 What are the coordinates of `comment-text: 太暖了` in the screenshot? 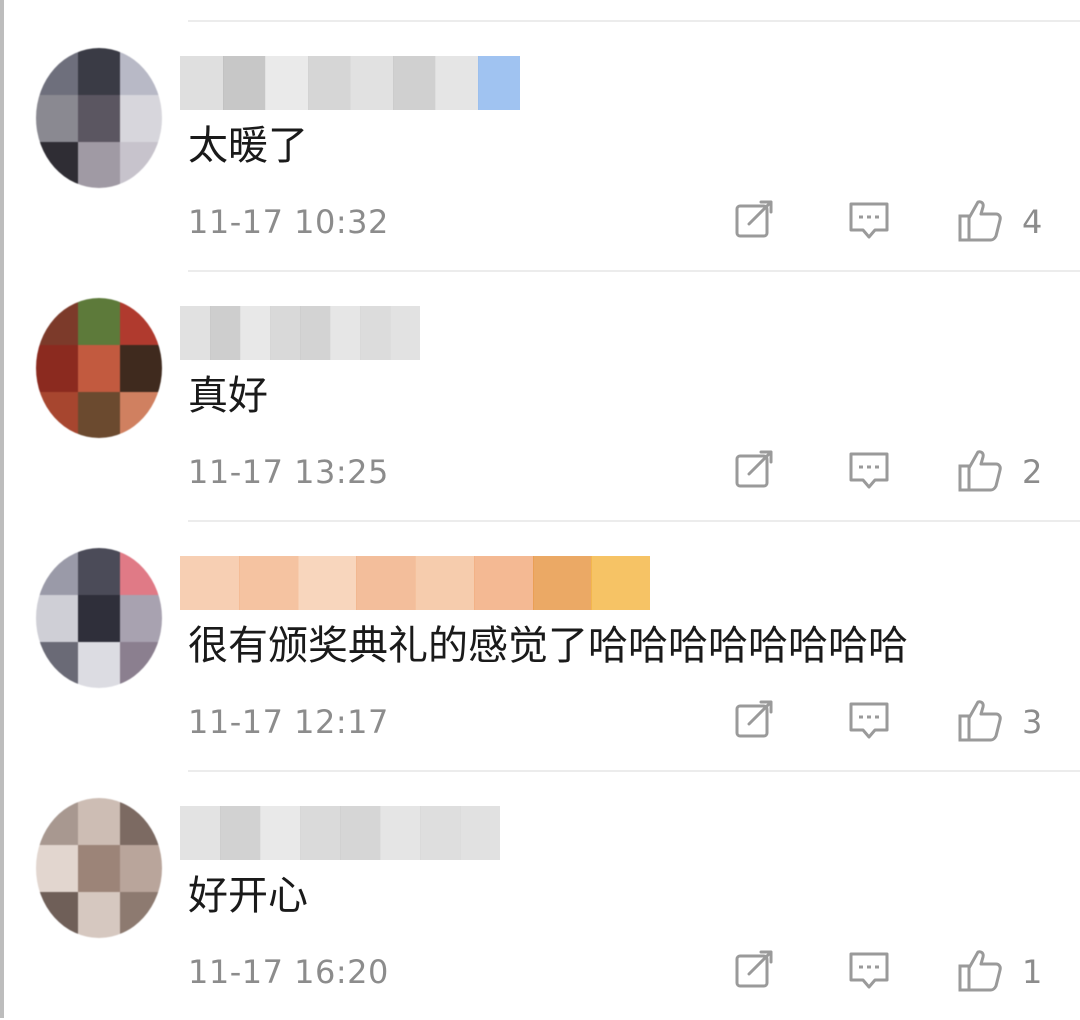 It's located at (248, 146).